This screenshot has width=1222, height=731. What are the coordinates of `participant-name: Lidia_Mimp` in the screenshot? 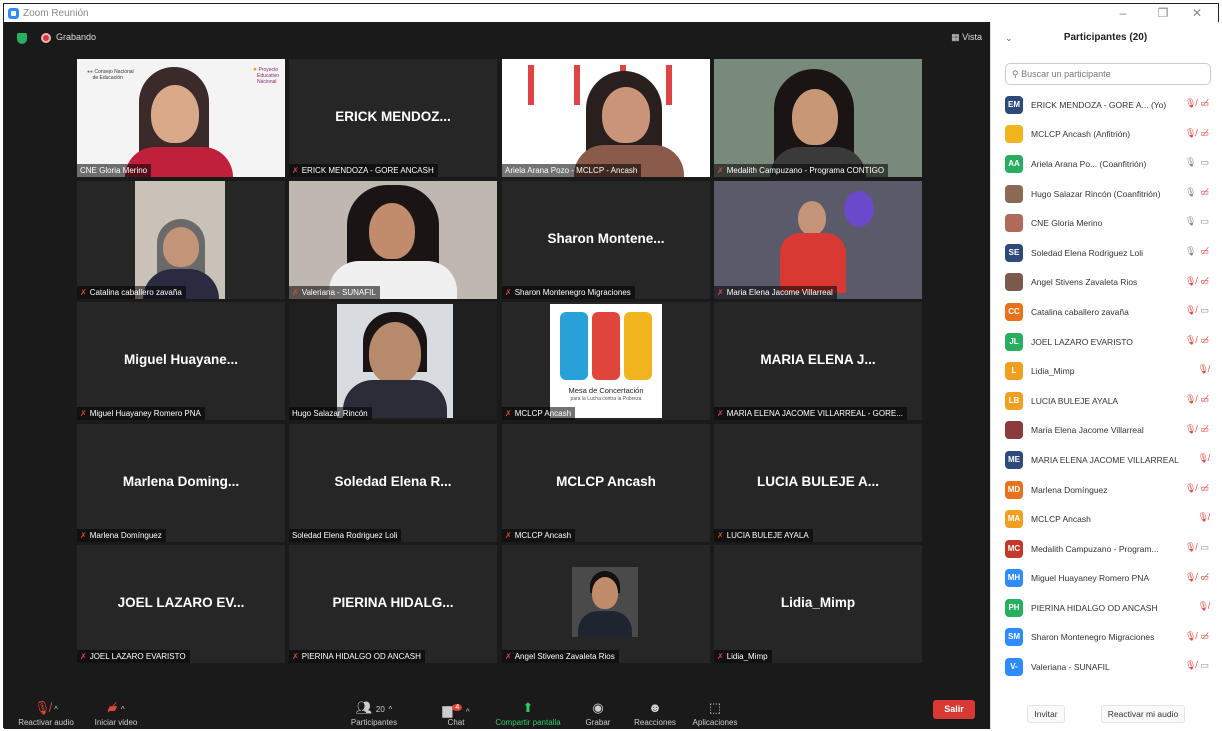 It's located at (1053, 371).